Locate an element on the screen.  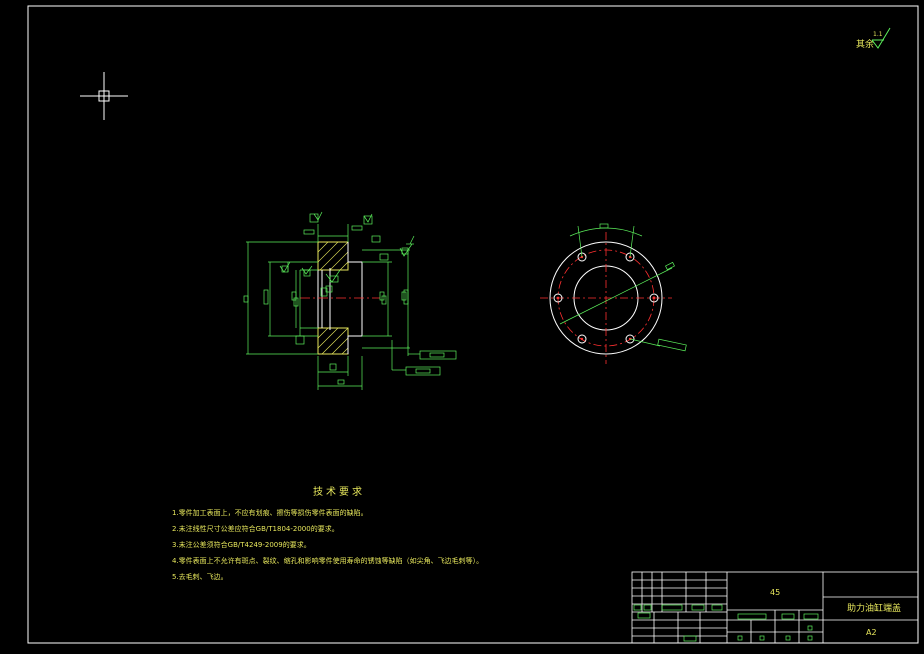
tech-requirement-3: 3.未注公差须符合GB/T4249-2009的要求。 is located at coordinates (241, 544).